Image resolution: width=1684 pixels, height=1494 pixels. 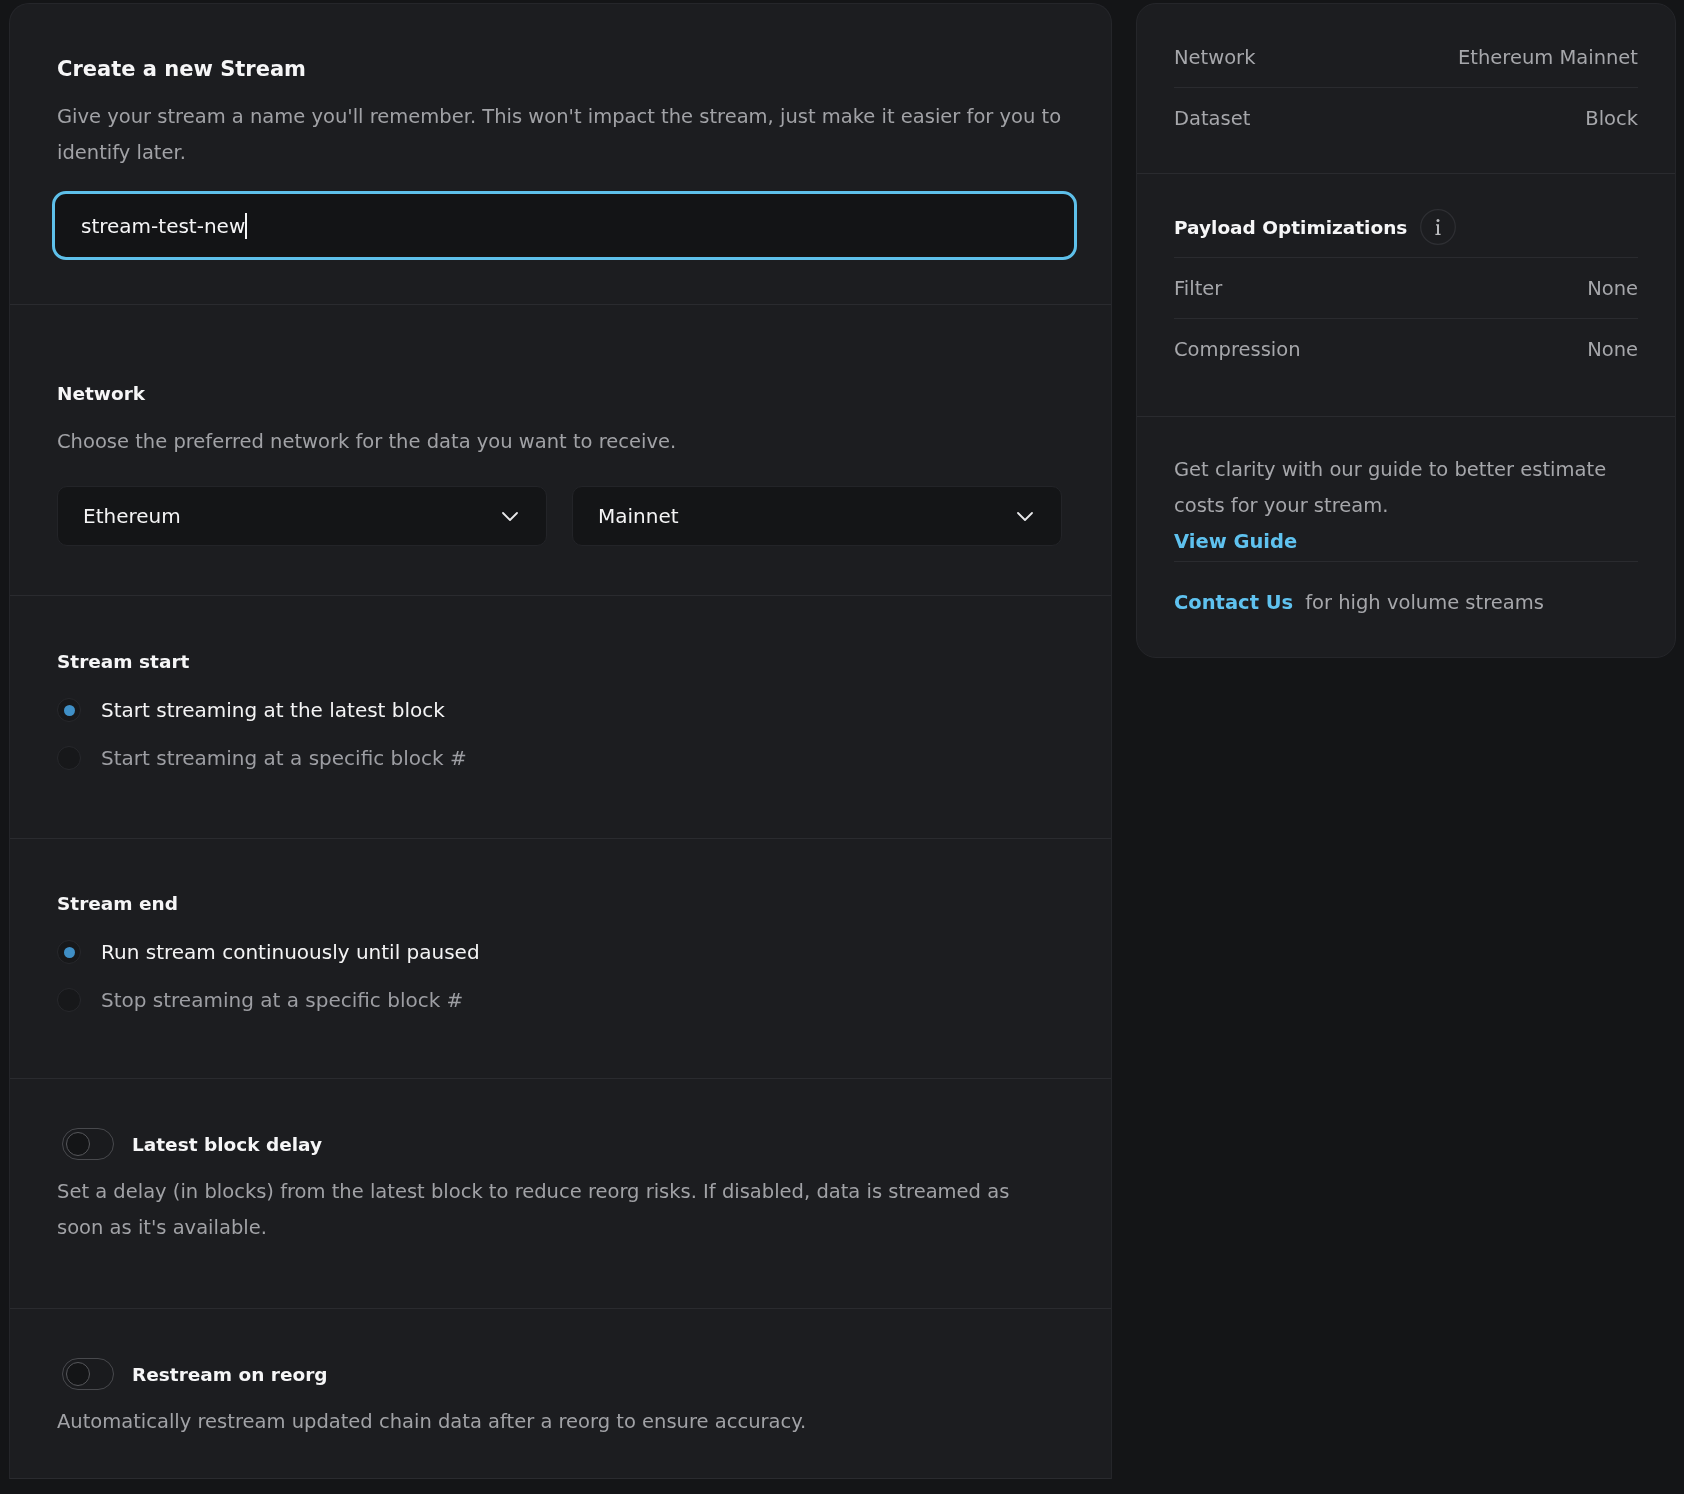 What do you see at coordinates (367, 442) in the screenshot?
I see `section-description: Choose the preferred network for the data you want to receive.` at bounding box center [367, 442].